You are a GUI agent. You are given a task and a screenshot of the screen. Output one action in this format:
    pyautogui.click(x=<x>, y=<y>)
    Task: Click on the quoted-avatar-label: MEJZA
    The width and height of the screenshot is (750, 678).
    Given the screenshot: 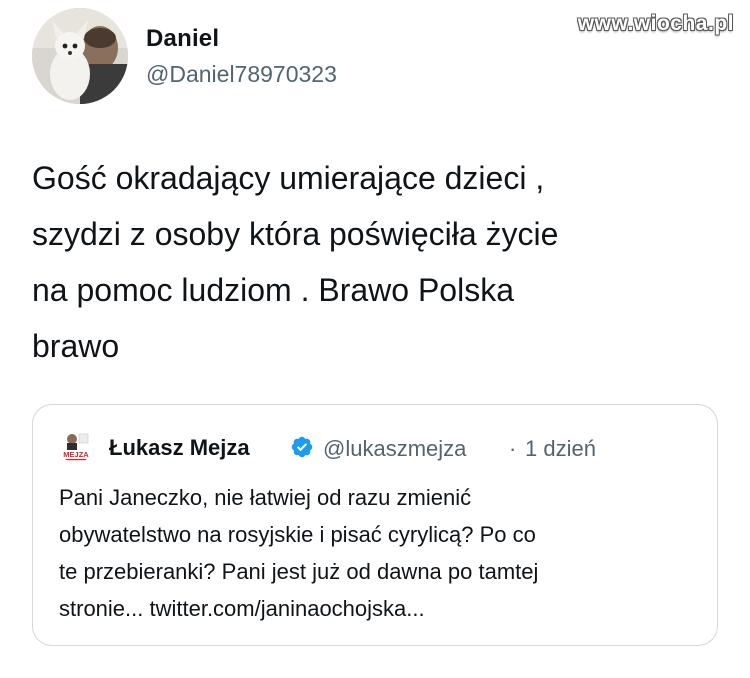 What is the action you would take?
    pyautogui.click(x=76, y=454)
    